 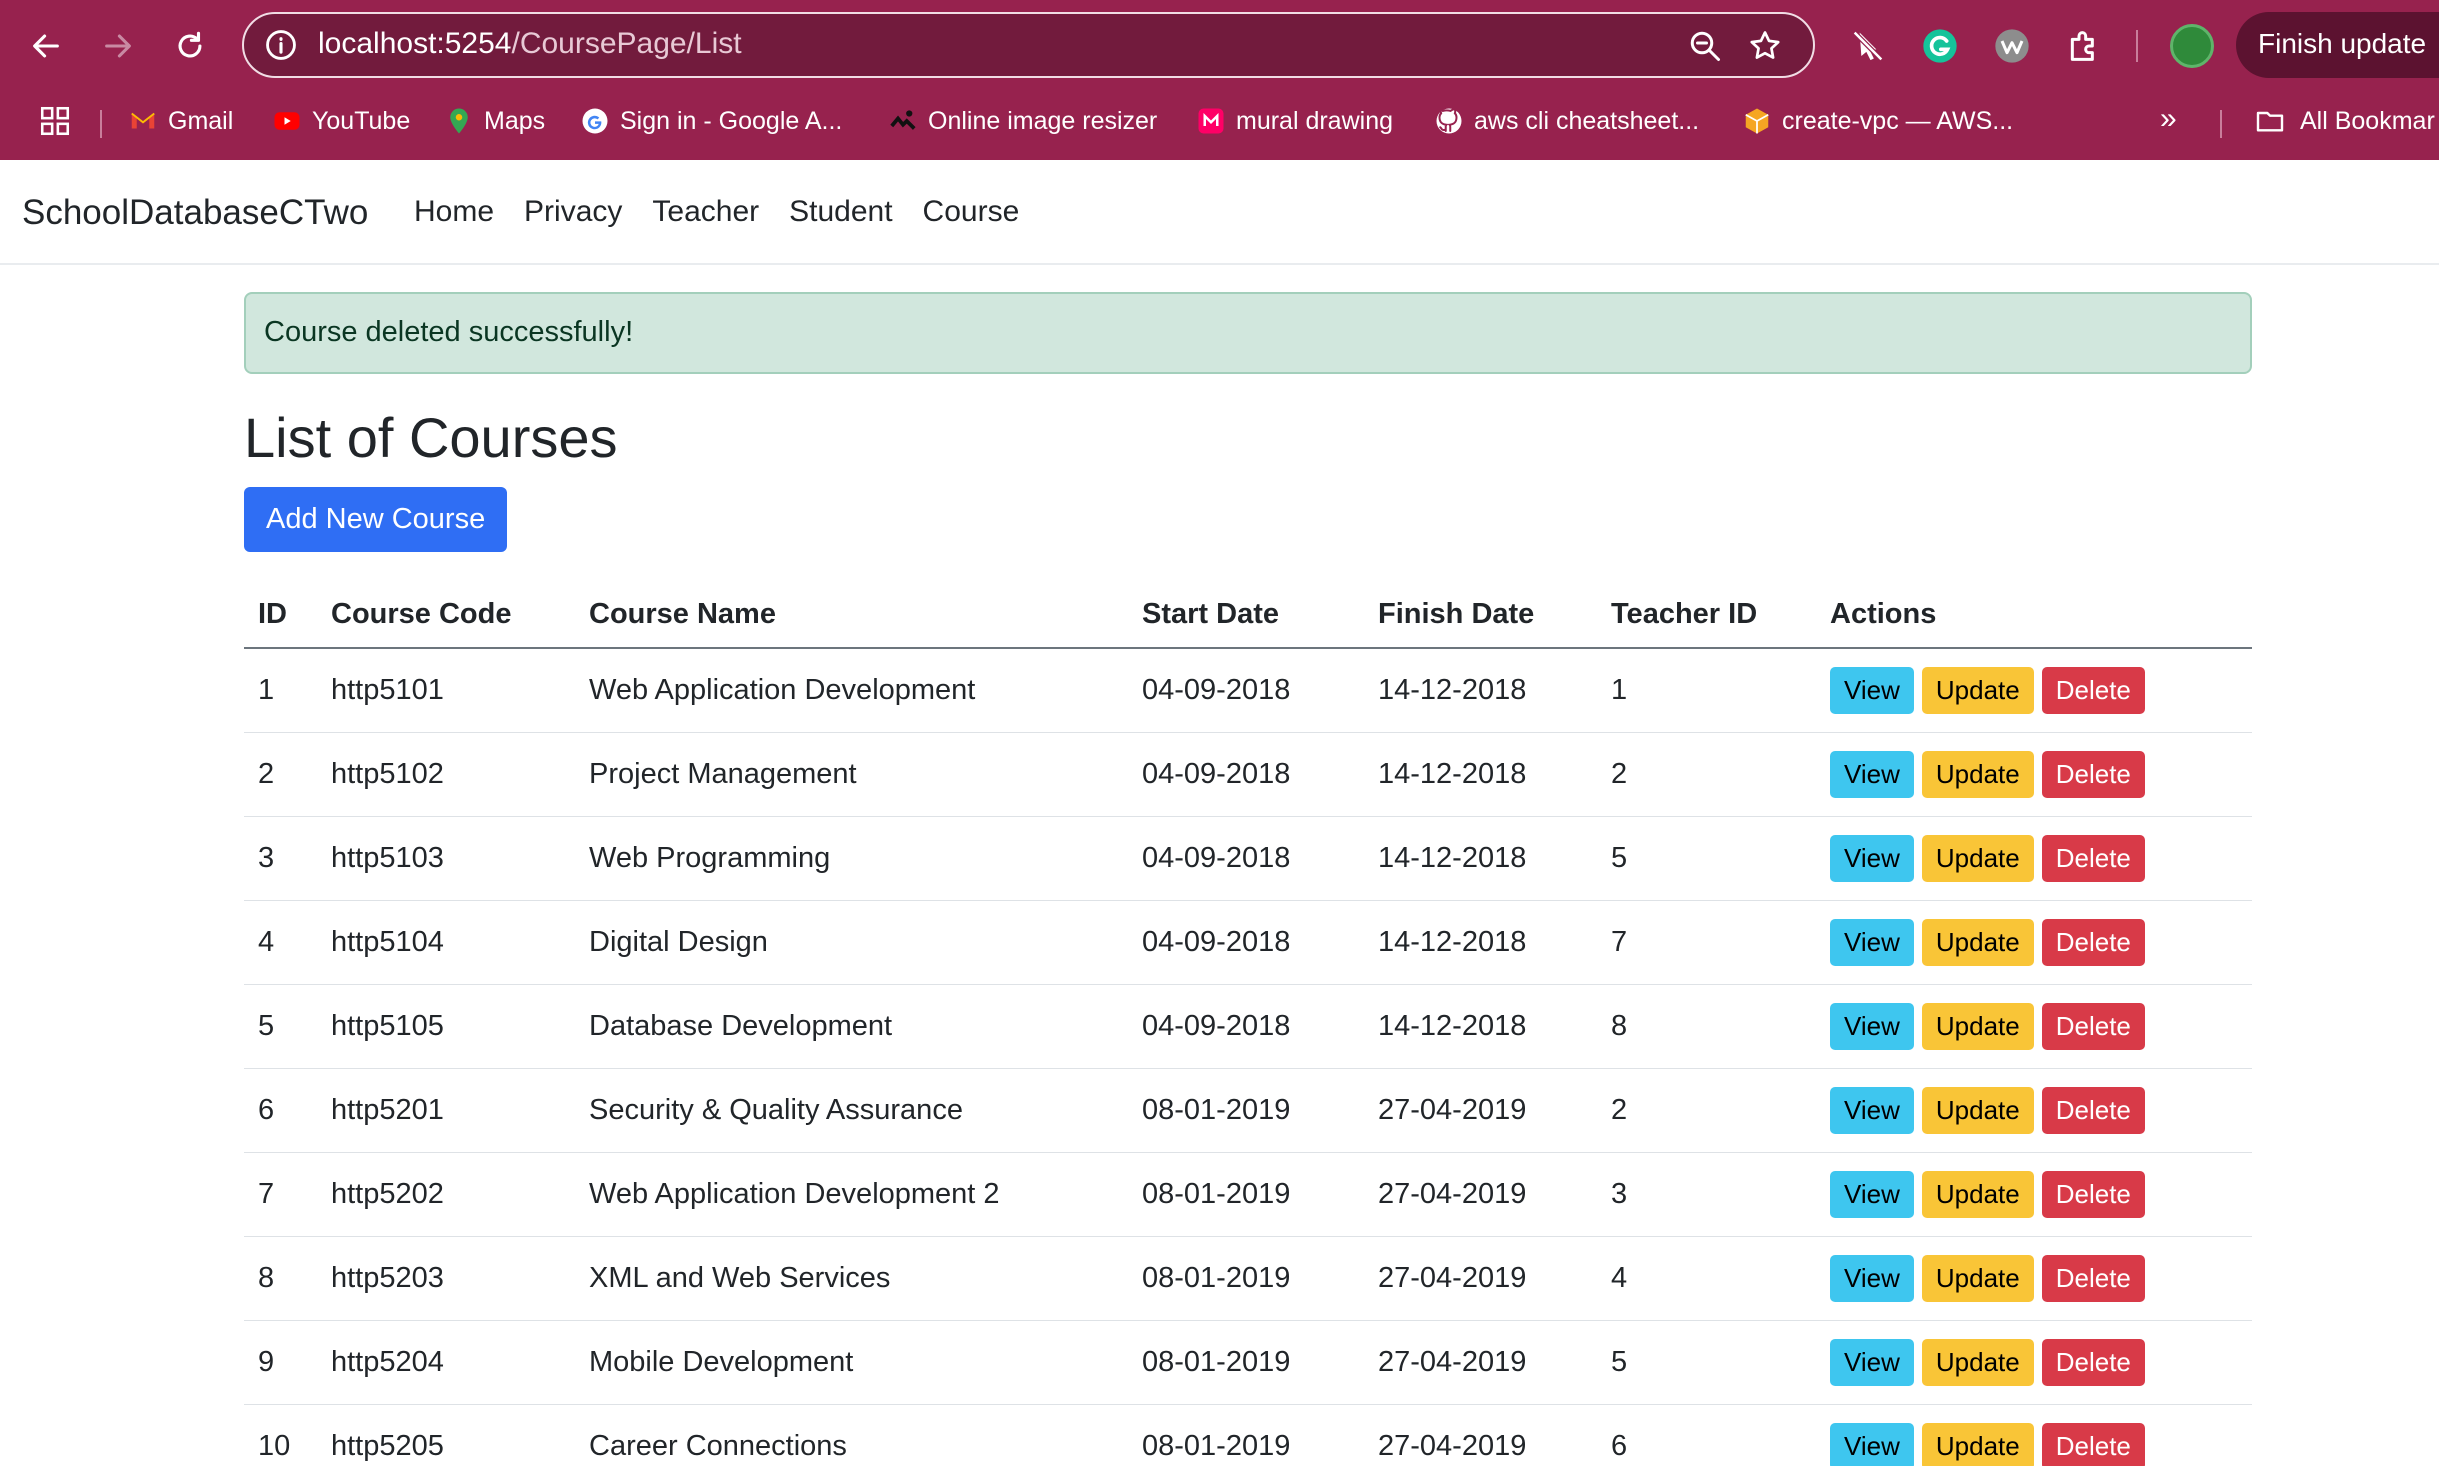 I want to click on apps-grid-icon, so click(x=55, y=121).